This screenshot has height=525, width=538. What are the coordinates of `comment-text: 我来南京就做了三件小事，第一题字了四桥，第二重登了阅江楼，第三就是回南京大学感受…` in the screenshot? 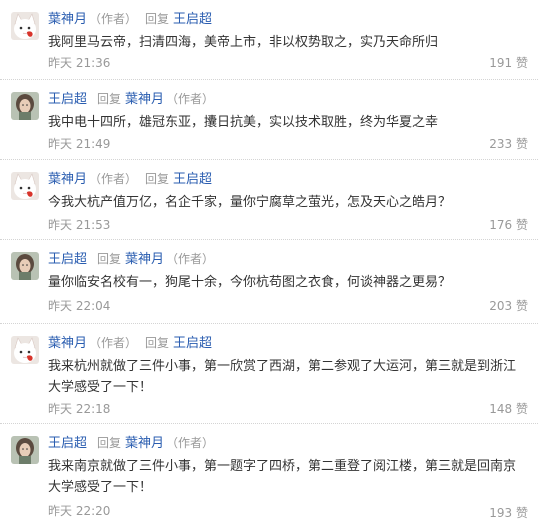 It's located at (282, 477).